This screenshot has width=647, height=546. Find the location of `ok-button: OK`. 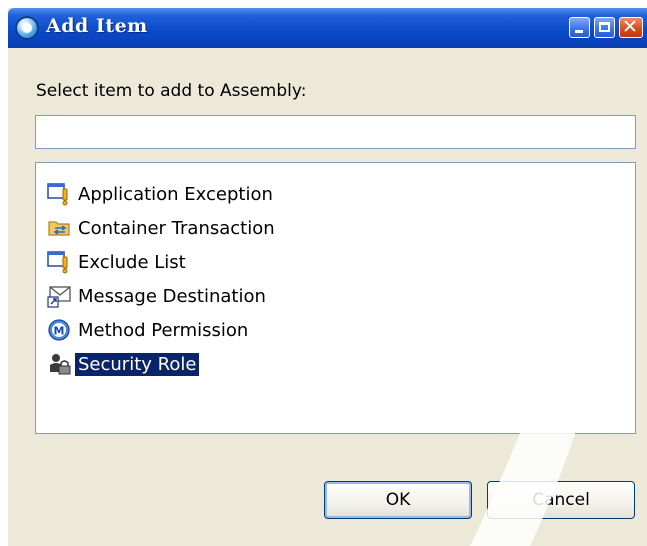

ok-button: OK is located at coordinates (398, 500).